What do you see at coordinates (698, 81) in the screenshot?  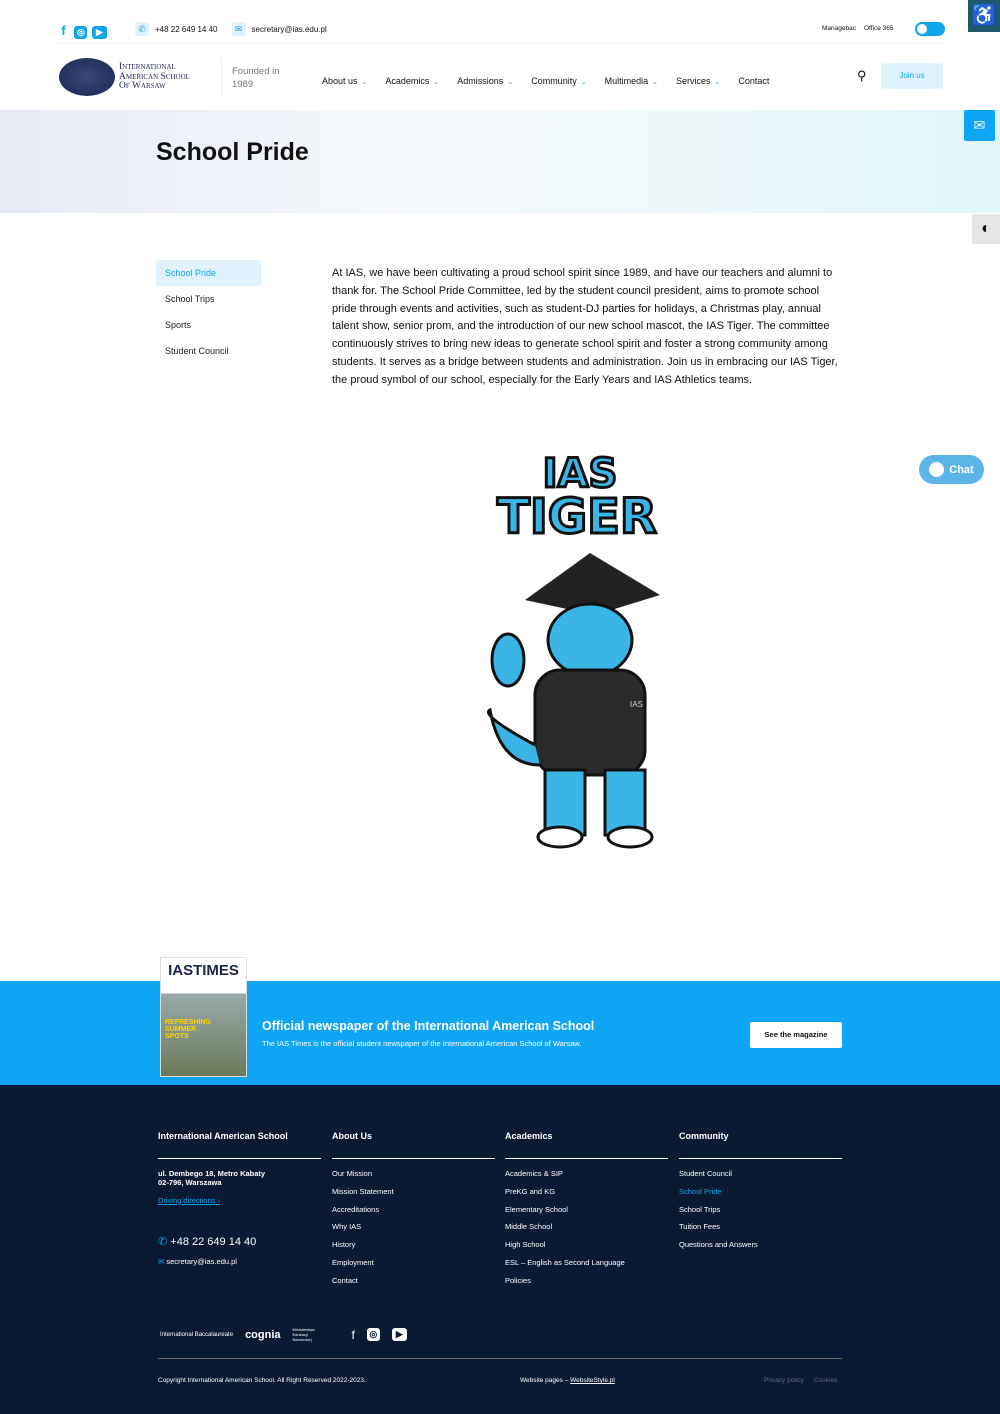 I see `nav-services: Services ⌄` at bounding box center [698, 81].